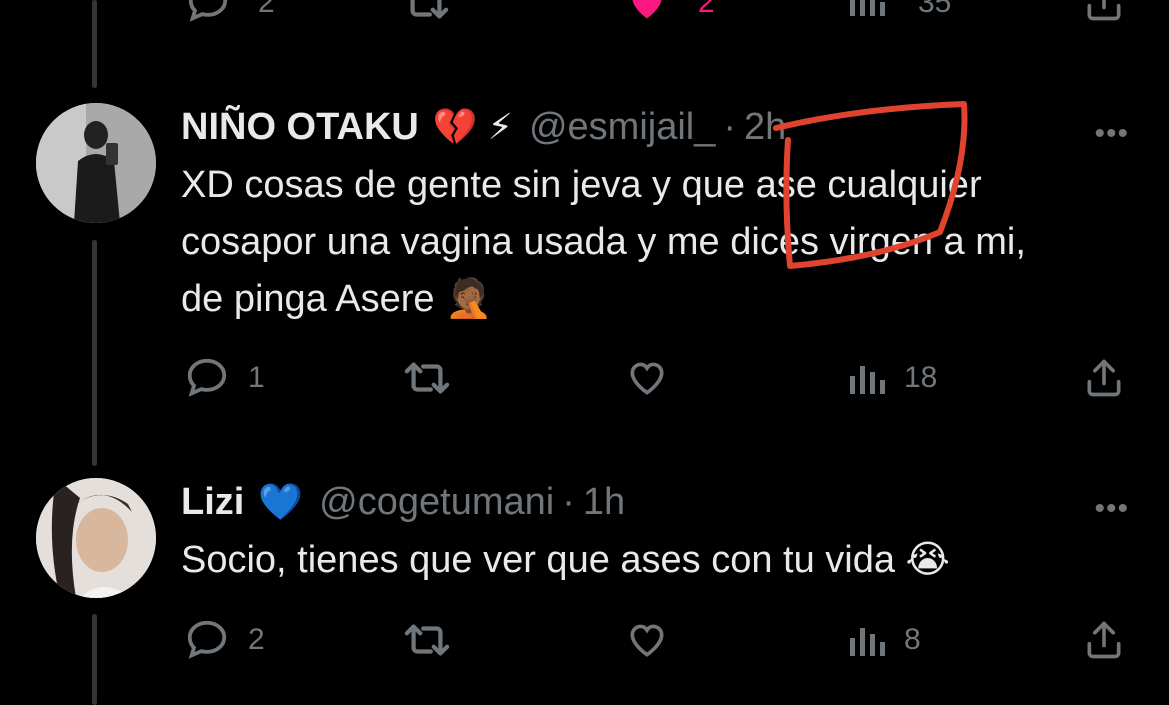  I want to click on display-name: Lizi, so click(212, 502).